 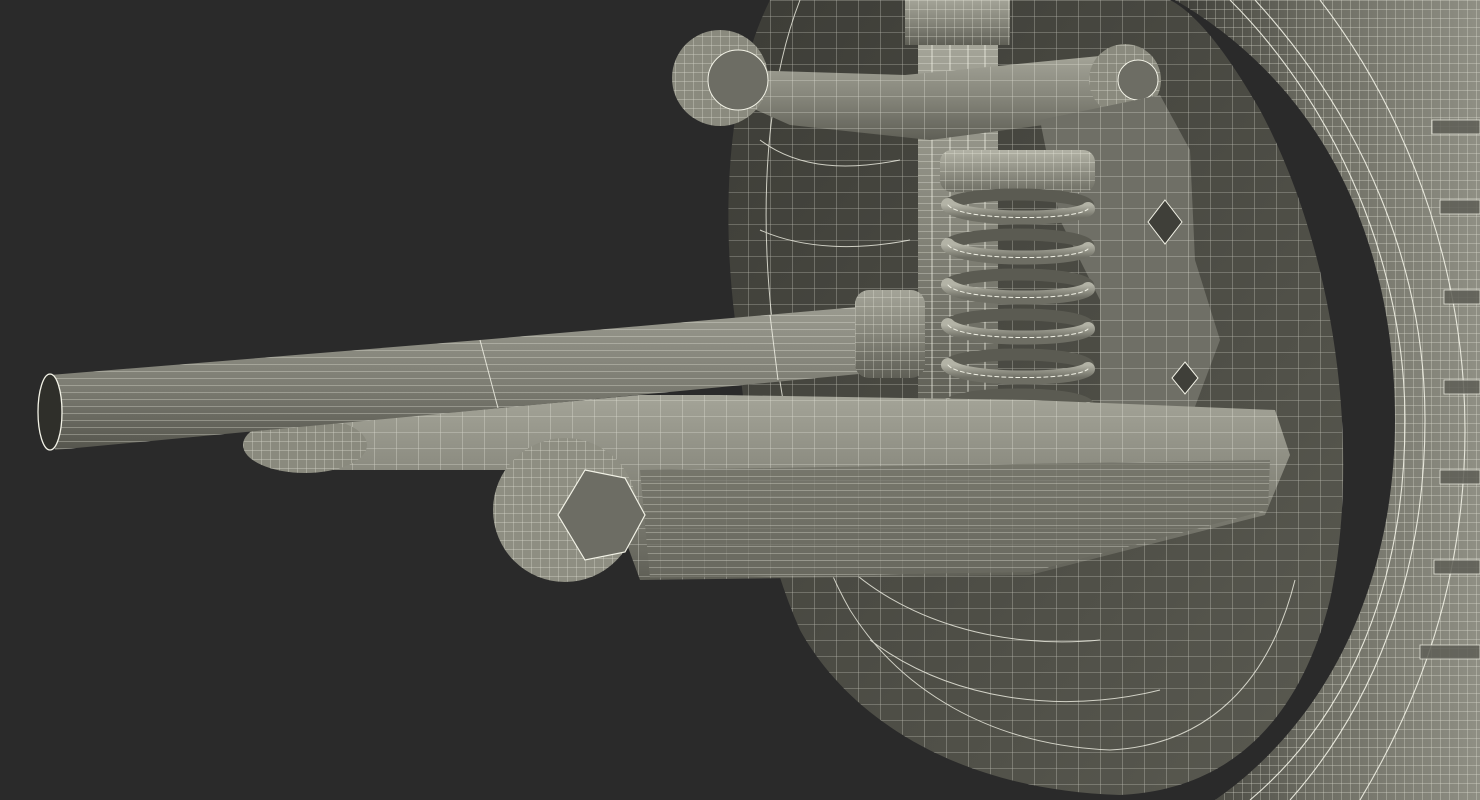 I want to click on upper-bushing-icon, so click(x=720, y=78).